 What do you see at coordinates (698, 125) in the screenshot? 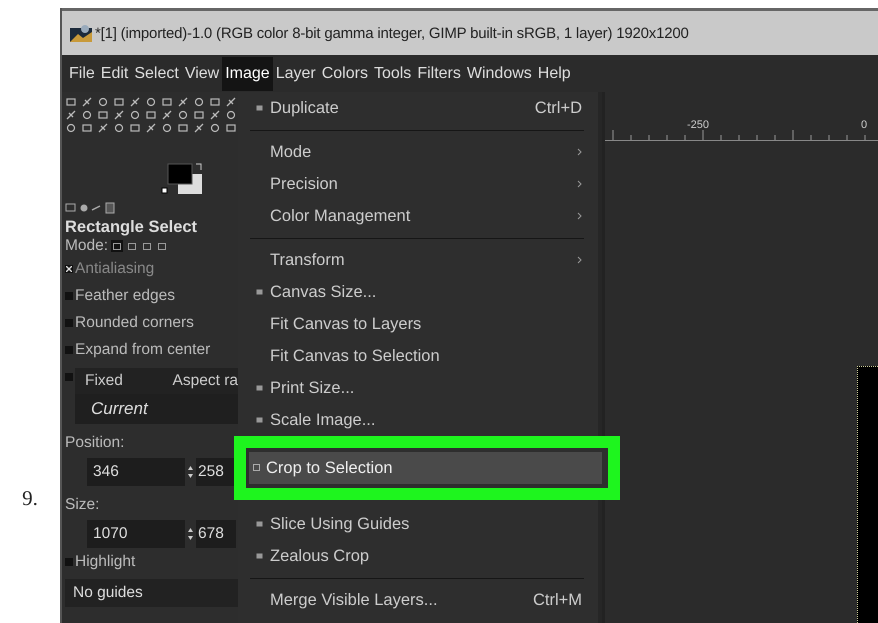
I see `ruler-label: -250` at bounding box center [698, 125].